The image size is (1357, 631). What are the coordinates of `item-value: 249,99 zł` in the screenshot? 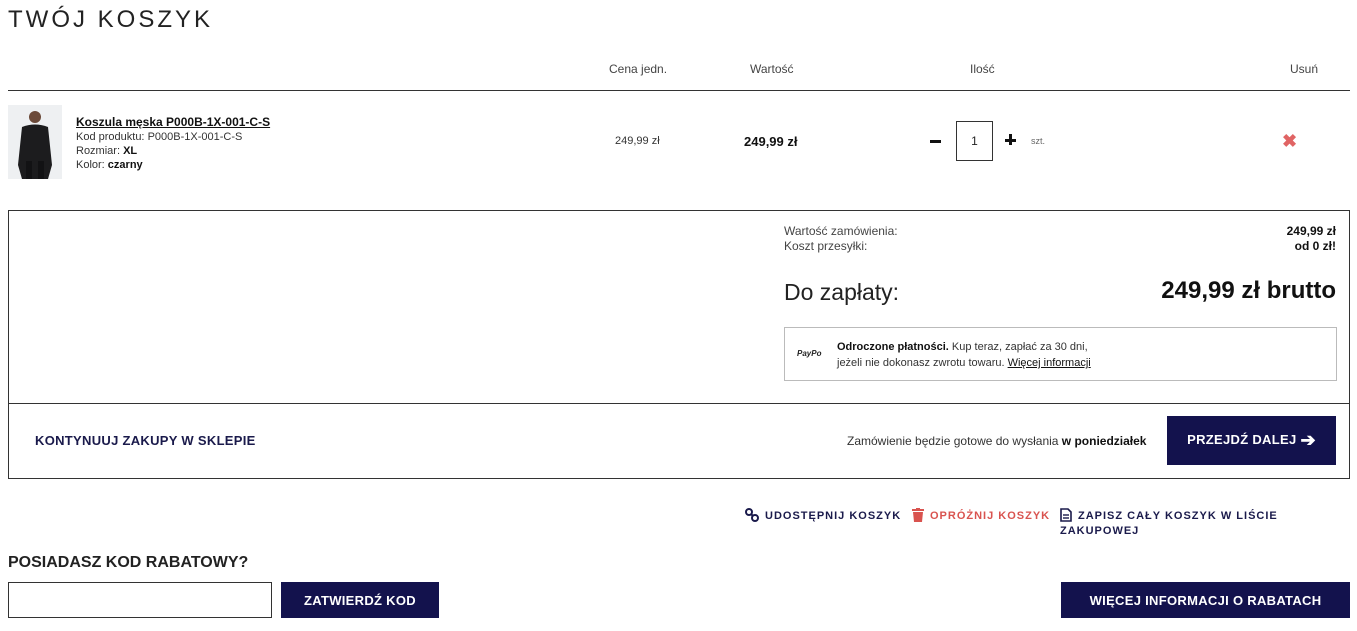 It's located at (771, 141).